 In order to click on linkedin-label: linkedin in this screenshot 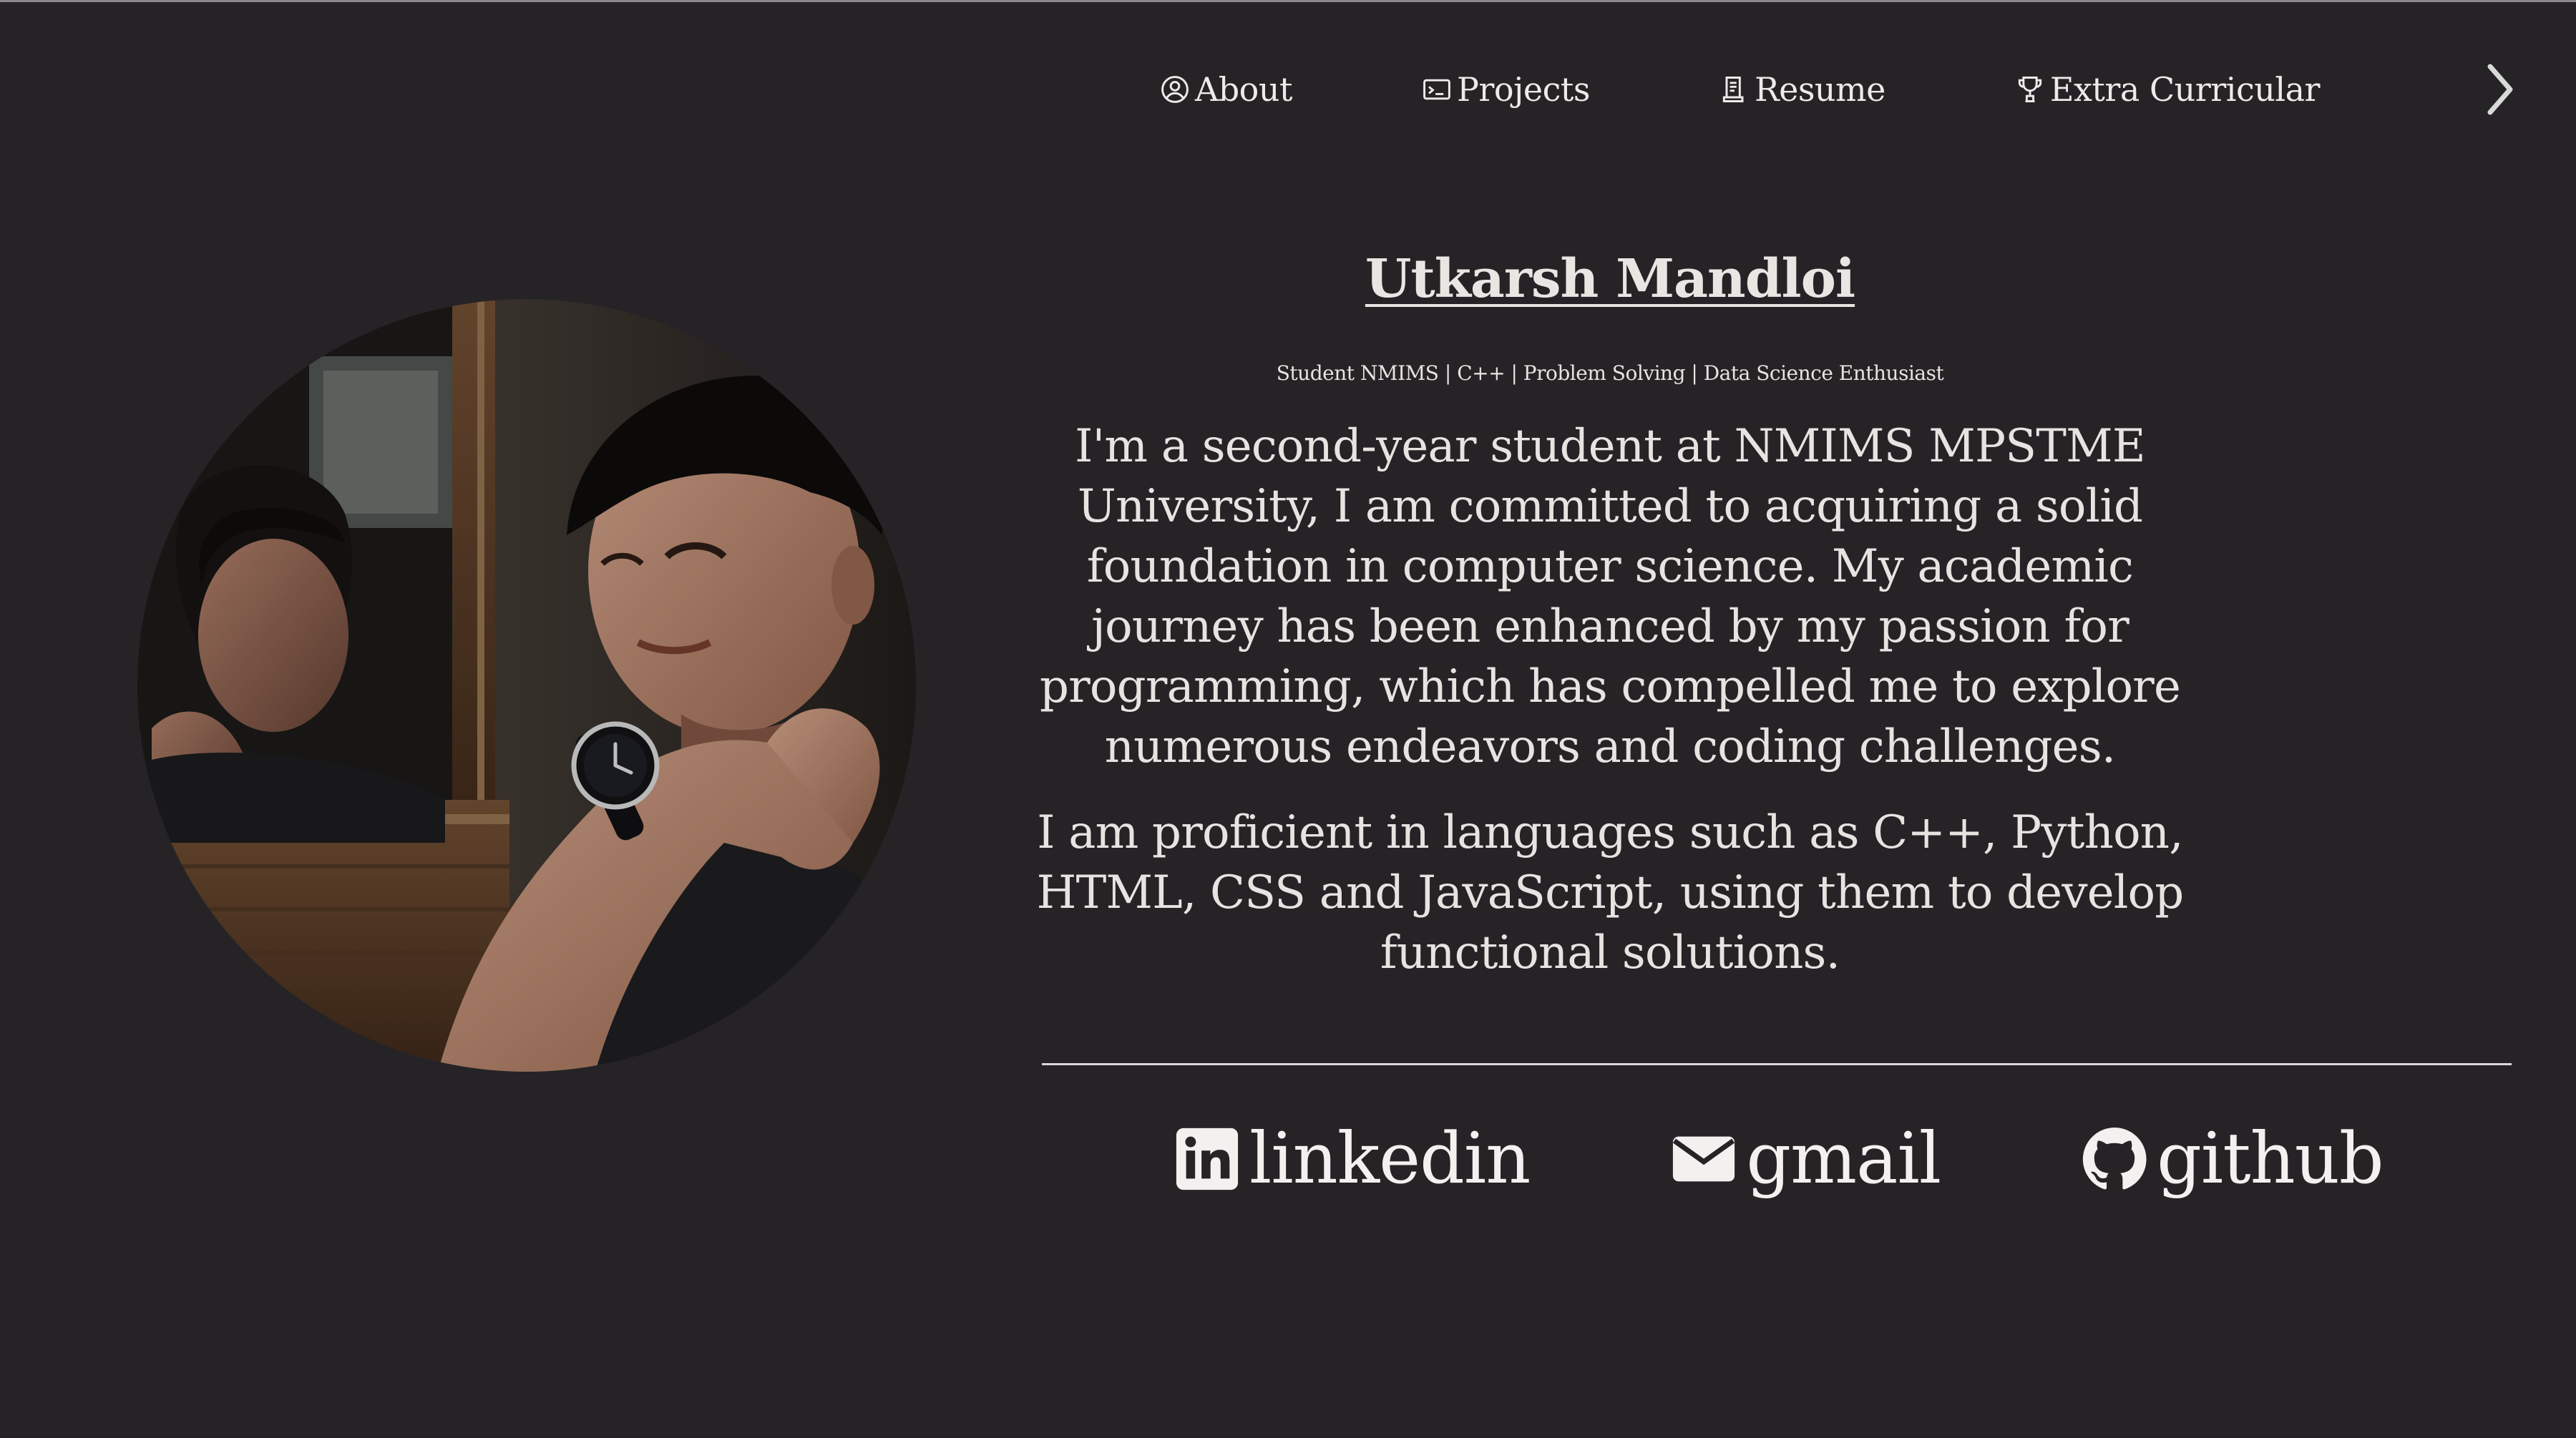, I will do `click(1390, 1159)`.